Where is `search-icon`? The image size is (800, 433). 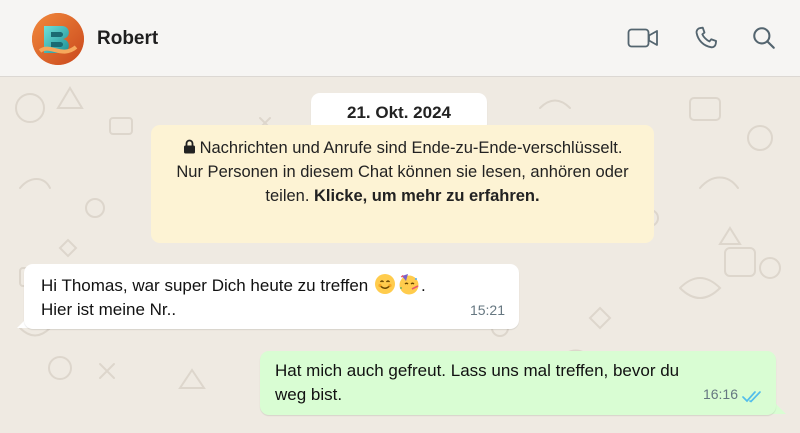 search-icon is located at coordinates (764, 38).